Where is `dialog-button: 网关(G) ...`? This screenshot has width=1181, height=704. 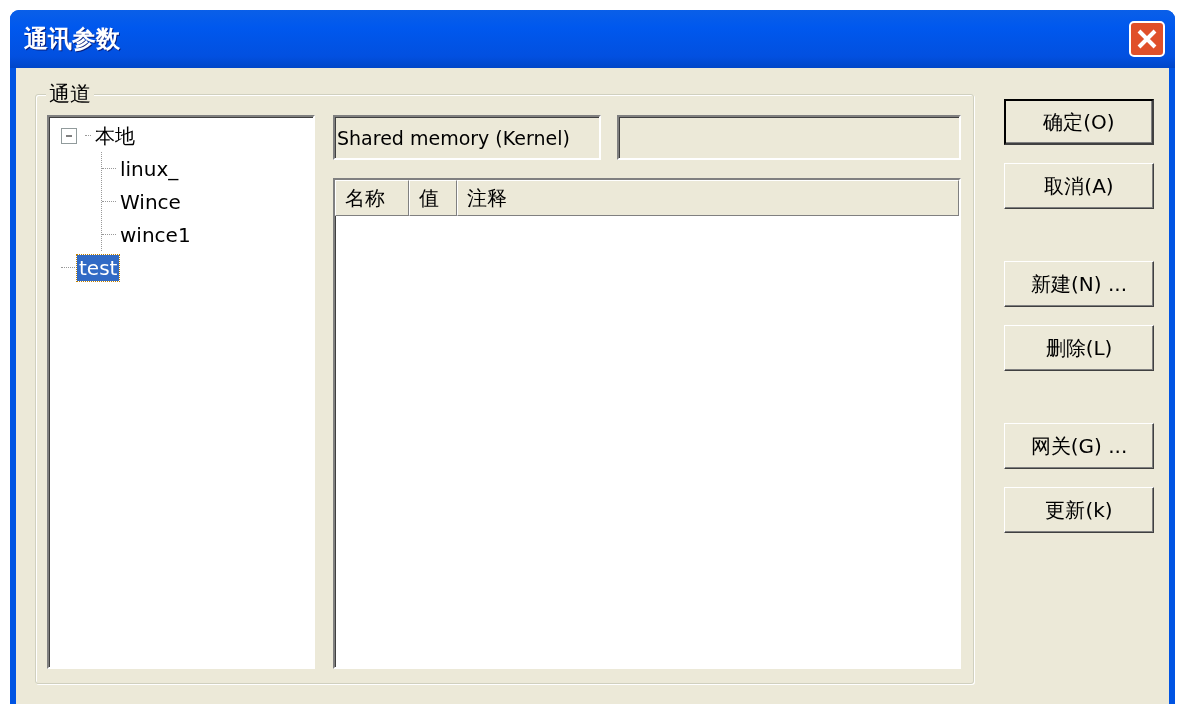
dialog-button: 网关(G) ... is located at coordinates (1079, 446).